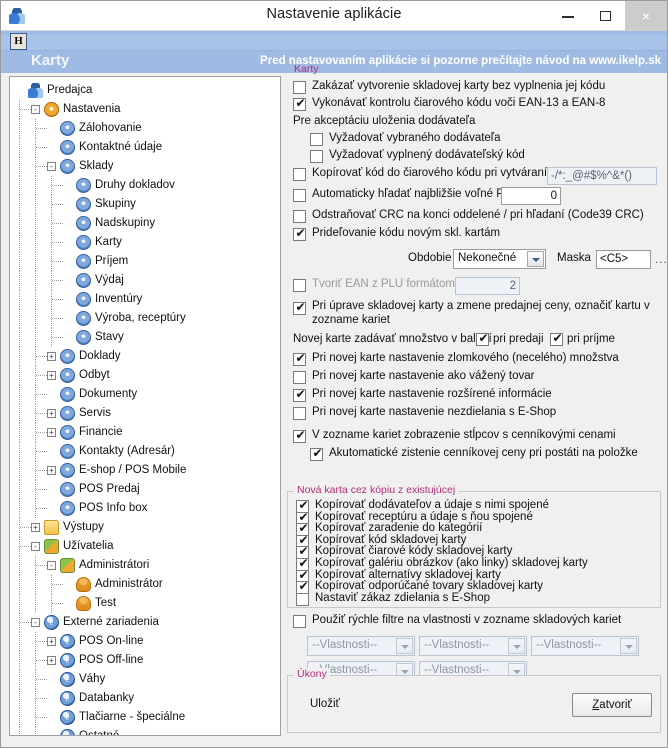 This screenshot has width=668, height=748. I want to click on zatvorit-button: Zatvoriť, so click(612, 705).